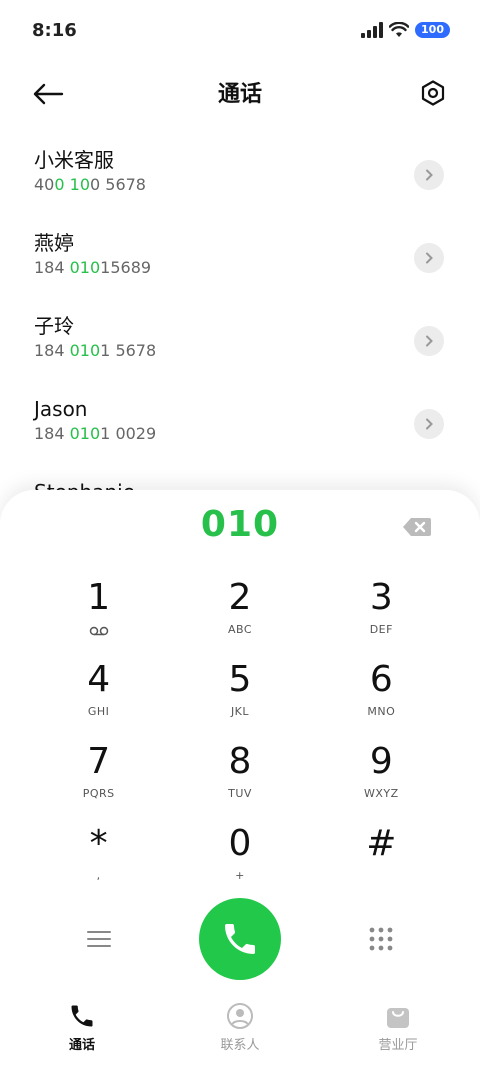 The image size is (480, 1067). Describe the element at coordinates (240, 679) in the screenshot. I see `key-digit: 5` at that location.